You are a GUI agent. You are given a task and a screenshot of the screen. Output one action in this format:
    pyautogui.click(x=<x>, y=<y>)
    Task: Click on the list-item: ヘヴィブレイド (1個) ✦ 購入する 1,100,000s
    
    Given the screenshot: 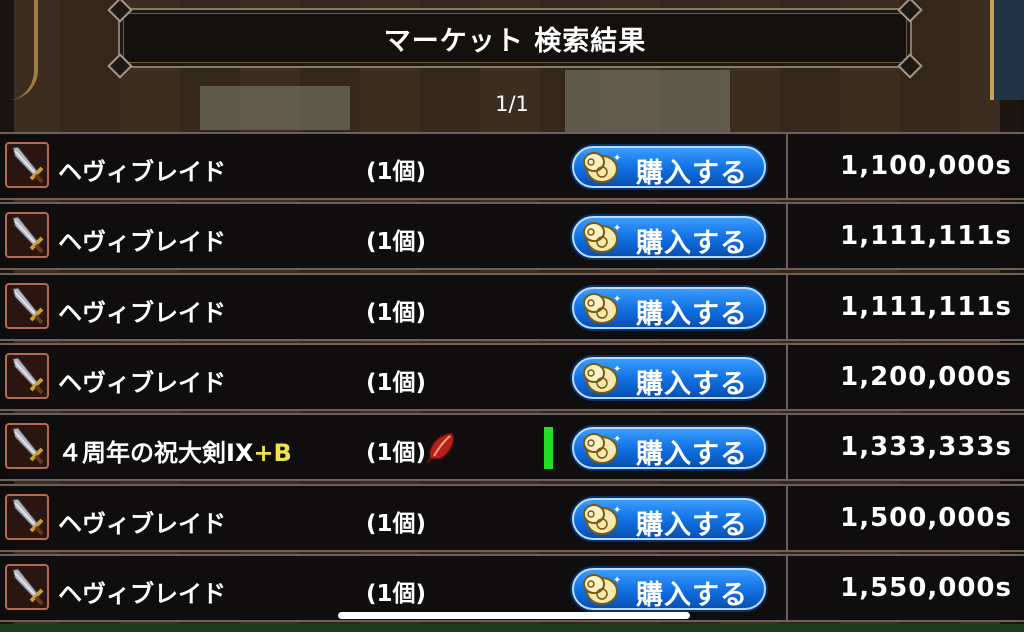 What is the action you would take?
    pyautogui.click(x=512, y=166)
    